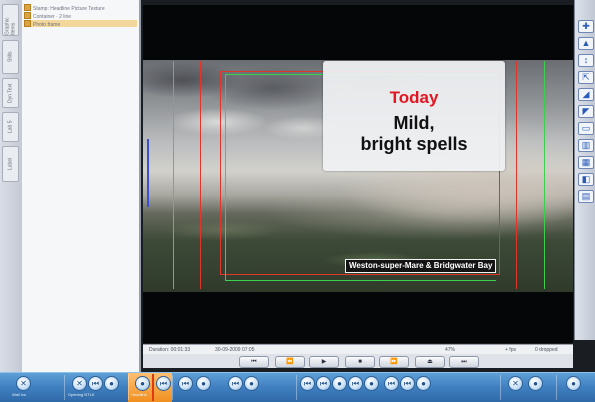 The height and width of the screenshot is (402, 595). What do you see at coordinates (11, 186) in the screenshot?
I see `left-tab-strip: Graphic Items Stills Dyn Text Lab 5 Label` at bounding box center [11, 186].